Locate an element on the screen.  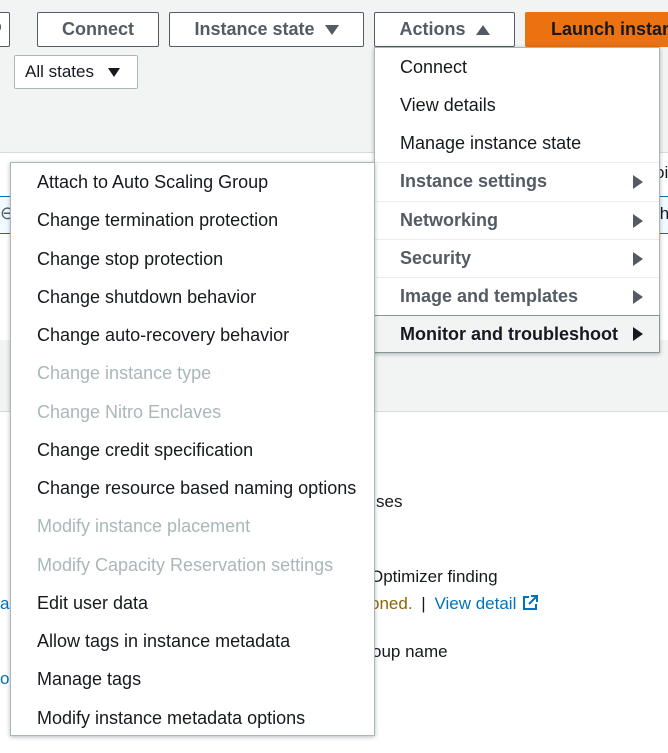
submenu-item-label: Attach to Auto Scaling Group is located at coordinates (153, 181).